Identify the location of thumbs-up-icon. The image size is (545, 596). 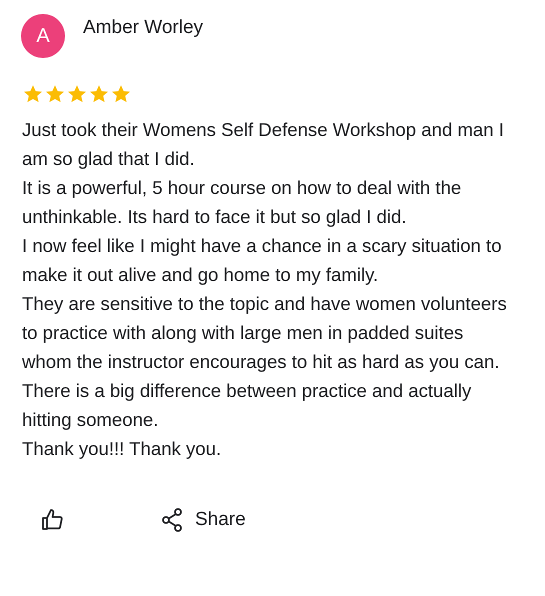
(52, 520).